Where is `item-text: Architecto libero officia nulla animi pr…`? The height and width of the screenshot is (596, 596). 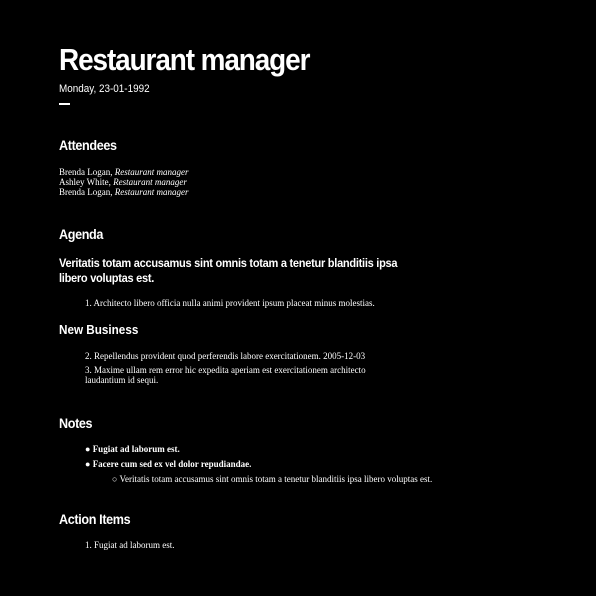
item-text: Architecto libero officia nulla animi pr… is located at coordinates (234, 303).